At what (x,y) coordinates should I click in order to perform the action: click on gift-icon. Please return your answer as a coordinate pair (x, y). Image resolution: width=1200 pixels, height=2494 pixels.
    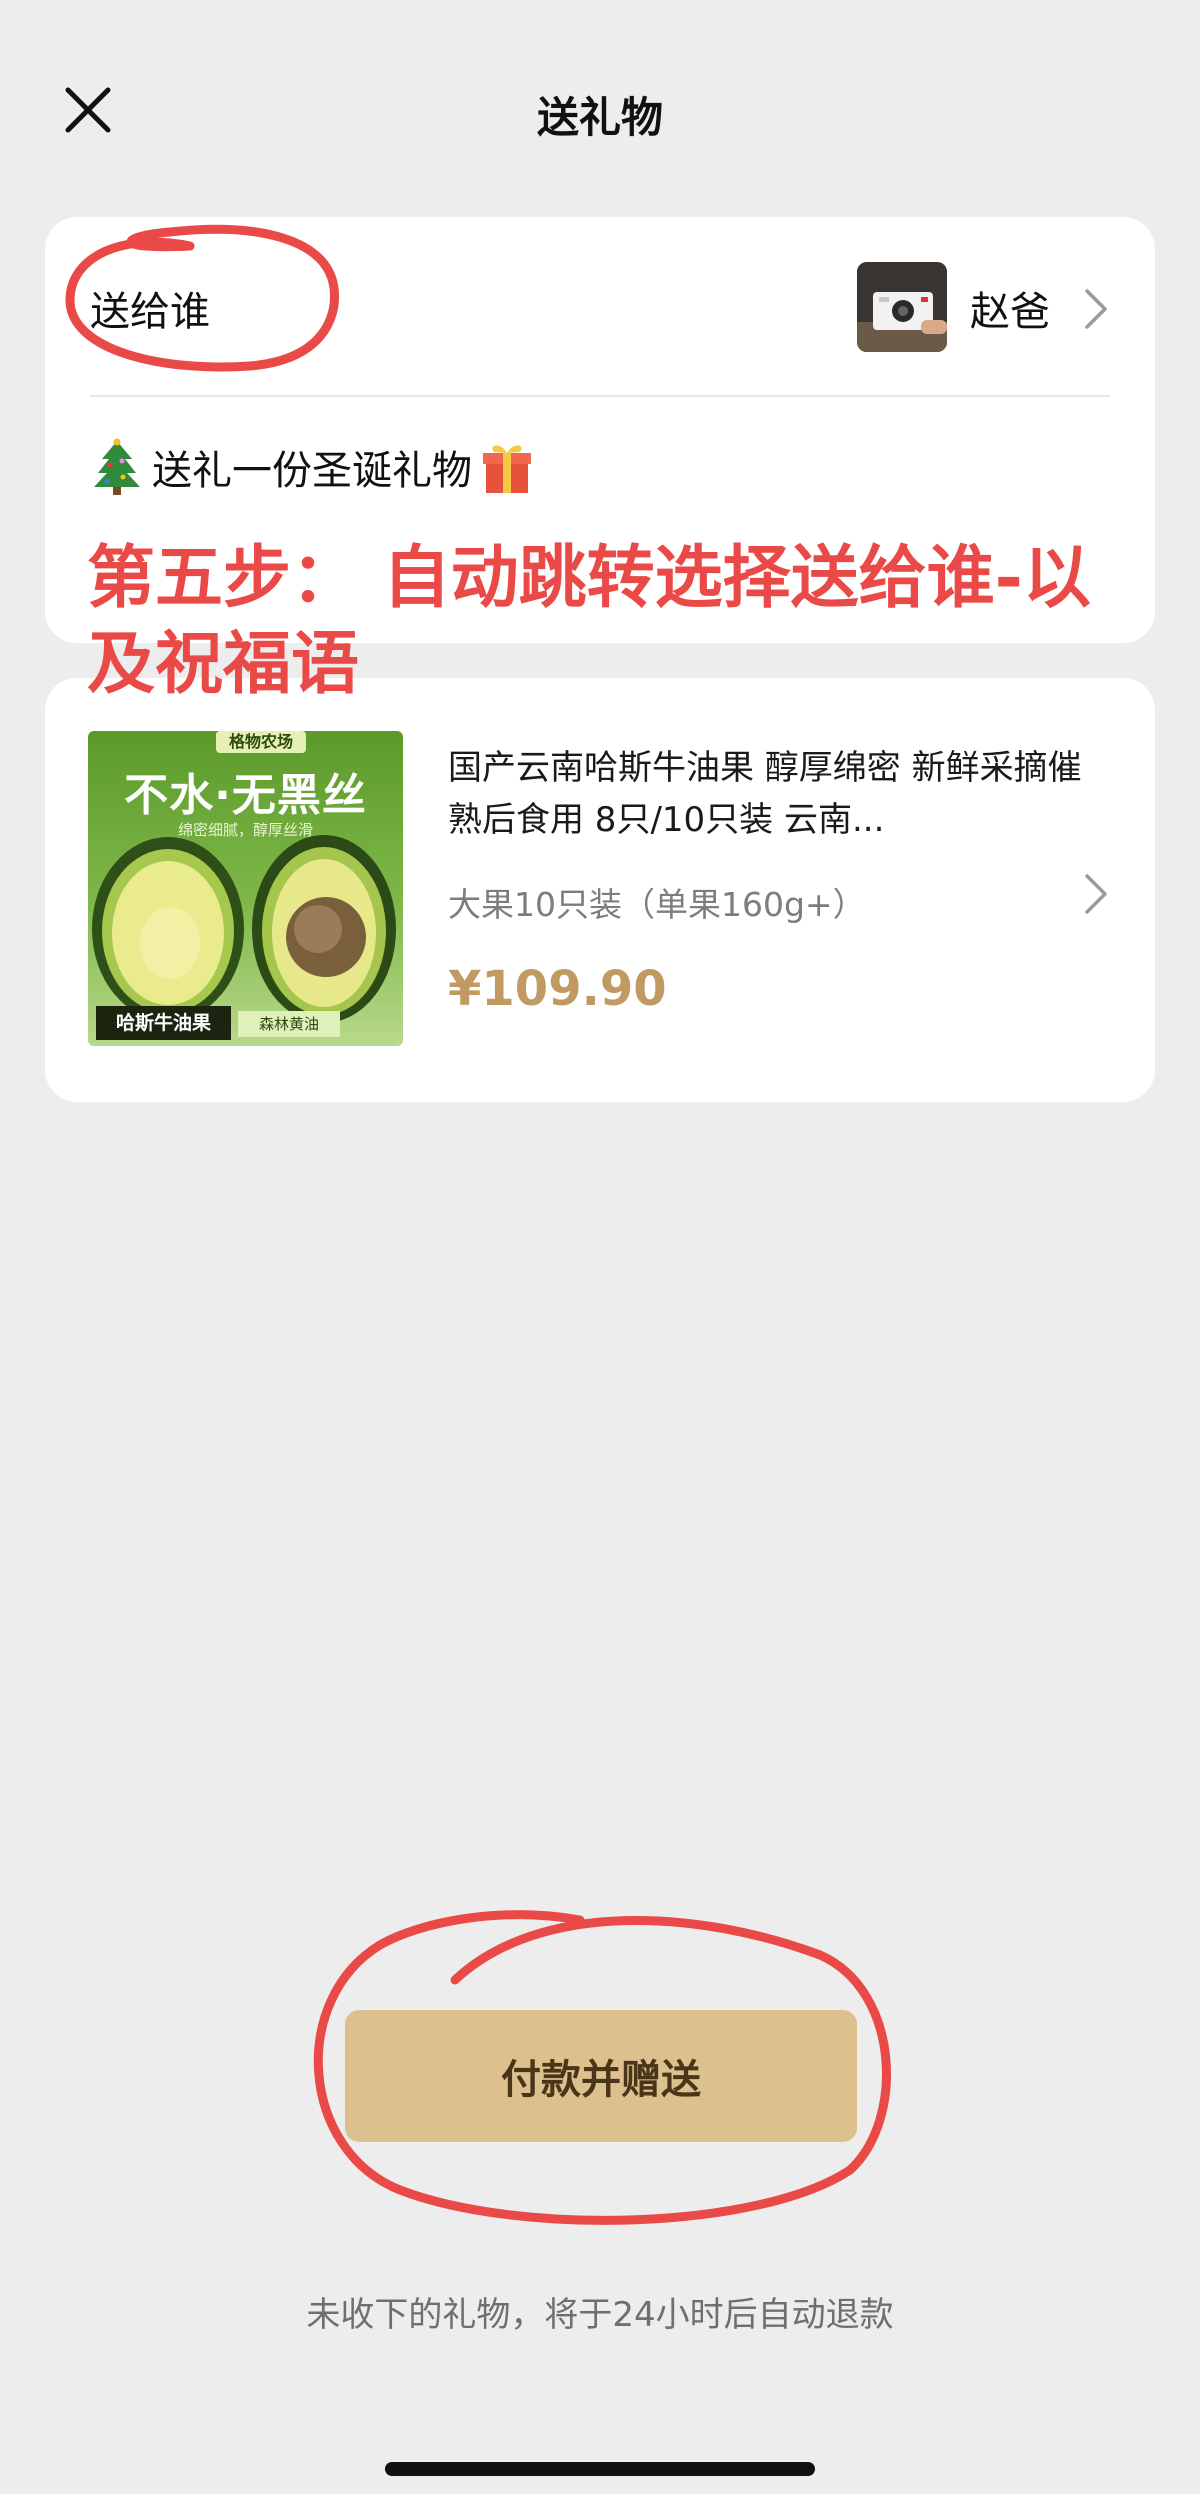
    Looking at the image, I should click on (507, 469).